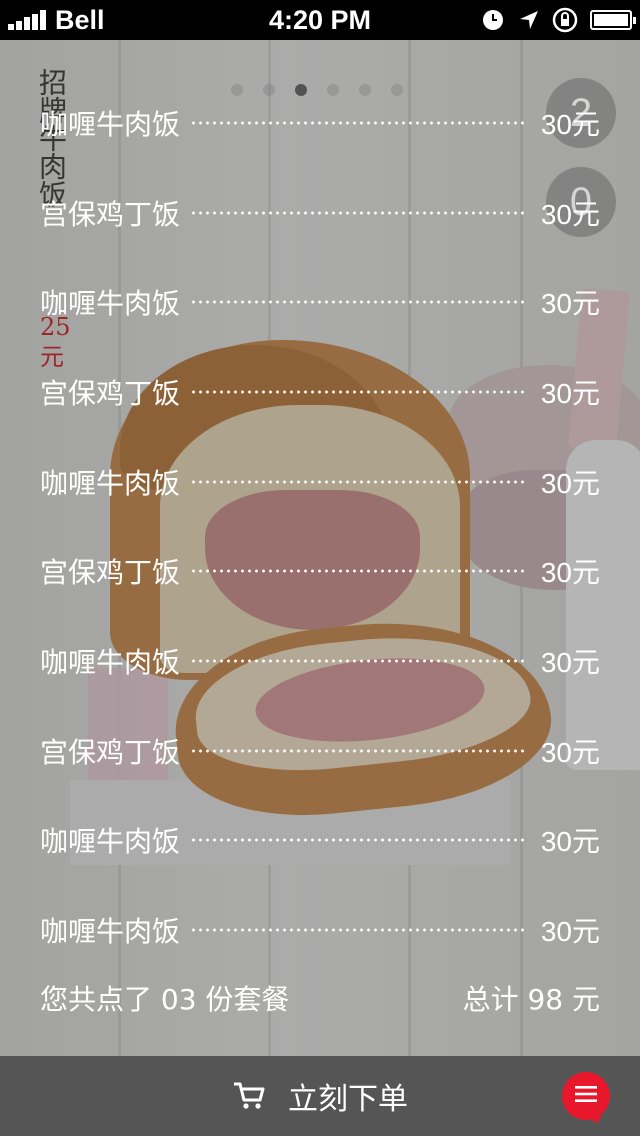  What do you see at coordinates (565, 20) in the screenshot?
I see `rotation-lock-icon` at bounding box center [565, 20].